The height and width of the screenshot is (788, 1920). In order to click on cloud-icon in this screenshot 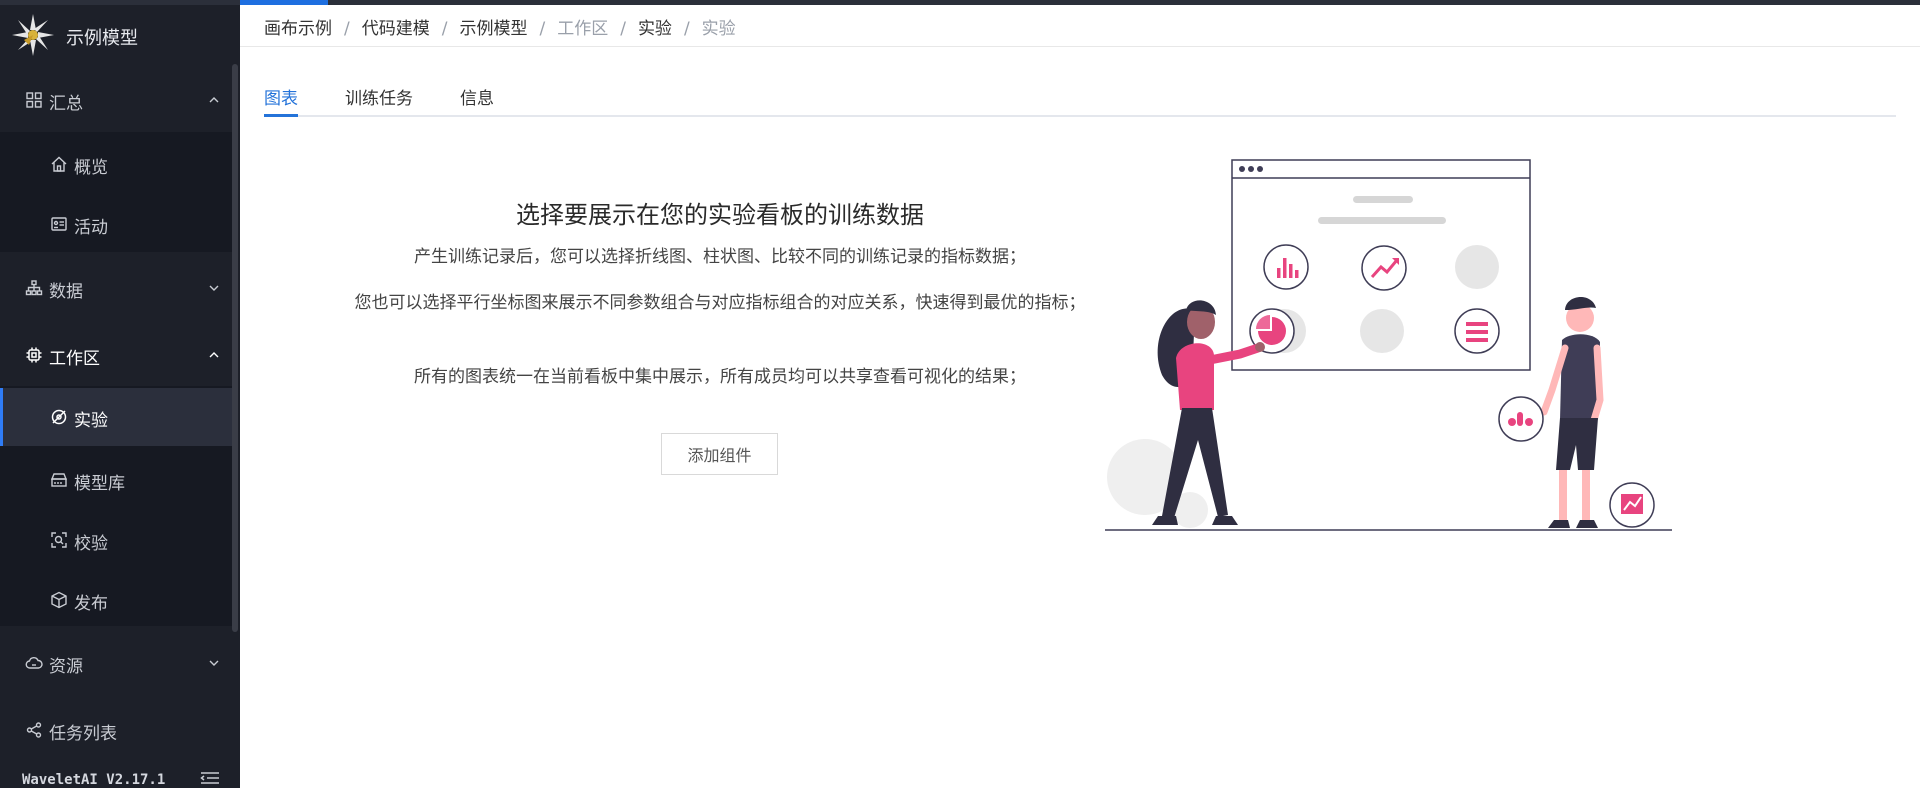, I will do `click(34, 663)`.